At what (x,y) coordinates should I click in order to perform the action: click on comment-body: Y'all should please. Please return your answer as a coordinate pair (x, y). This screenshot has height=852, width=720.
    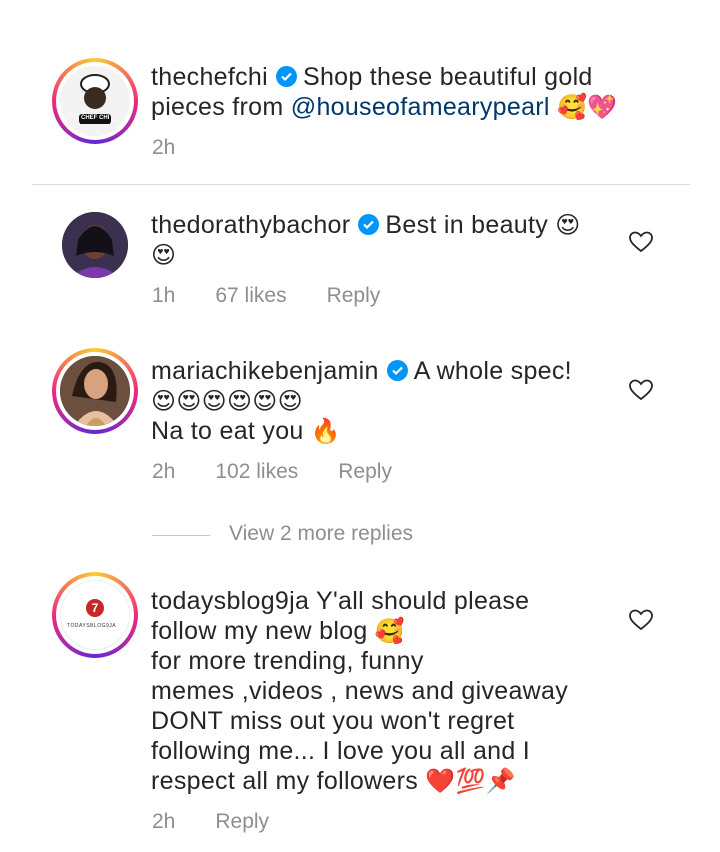
    Looking at the image, I should click on (422, 601).